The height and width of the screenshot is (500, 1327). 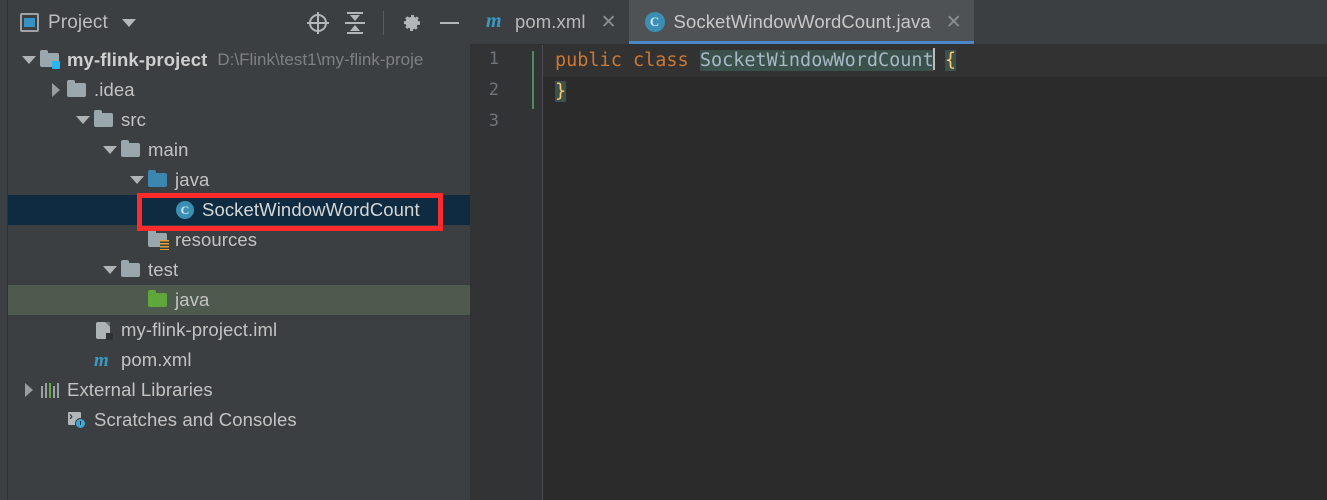 I want to click on tree-row-resources: resources, so click(x=239, y=240).